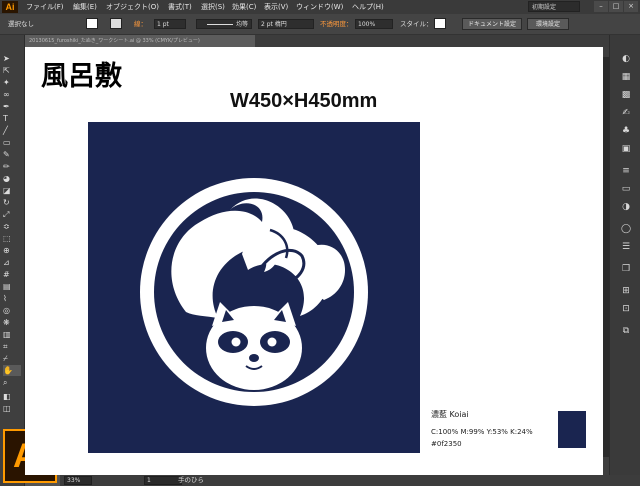 The image size is (640, 486). I want to click on draw-mode-icon: ◫, so click(12, 408).